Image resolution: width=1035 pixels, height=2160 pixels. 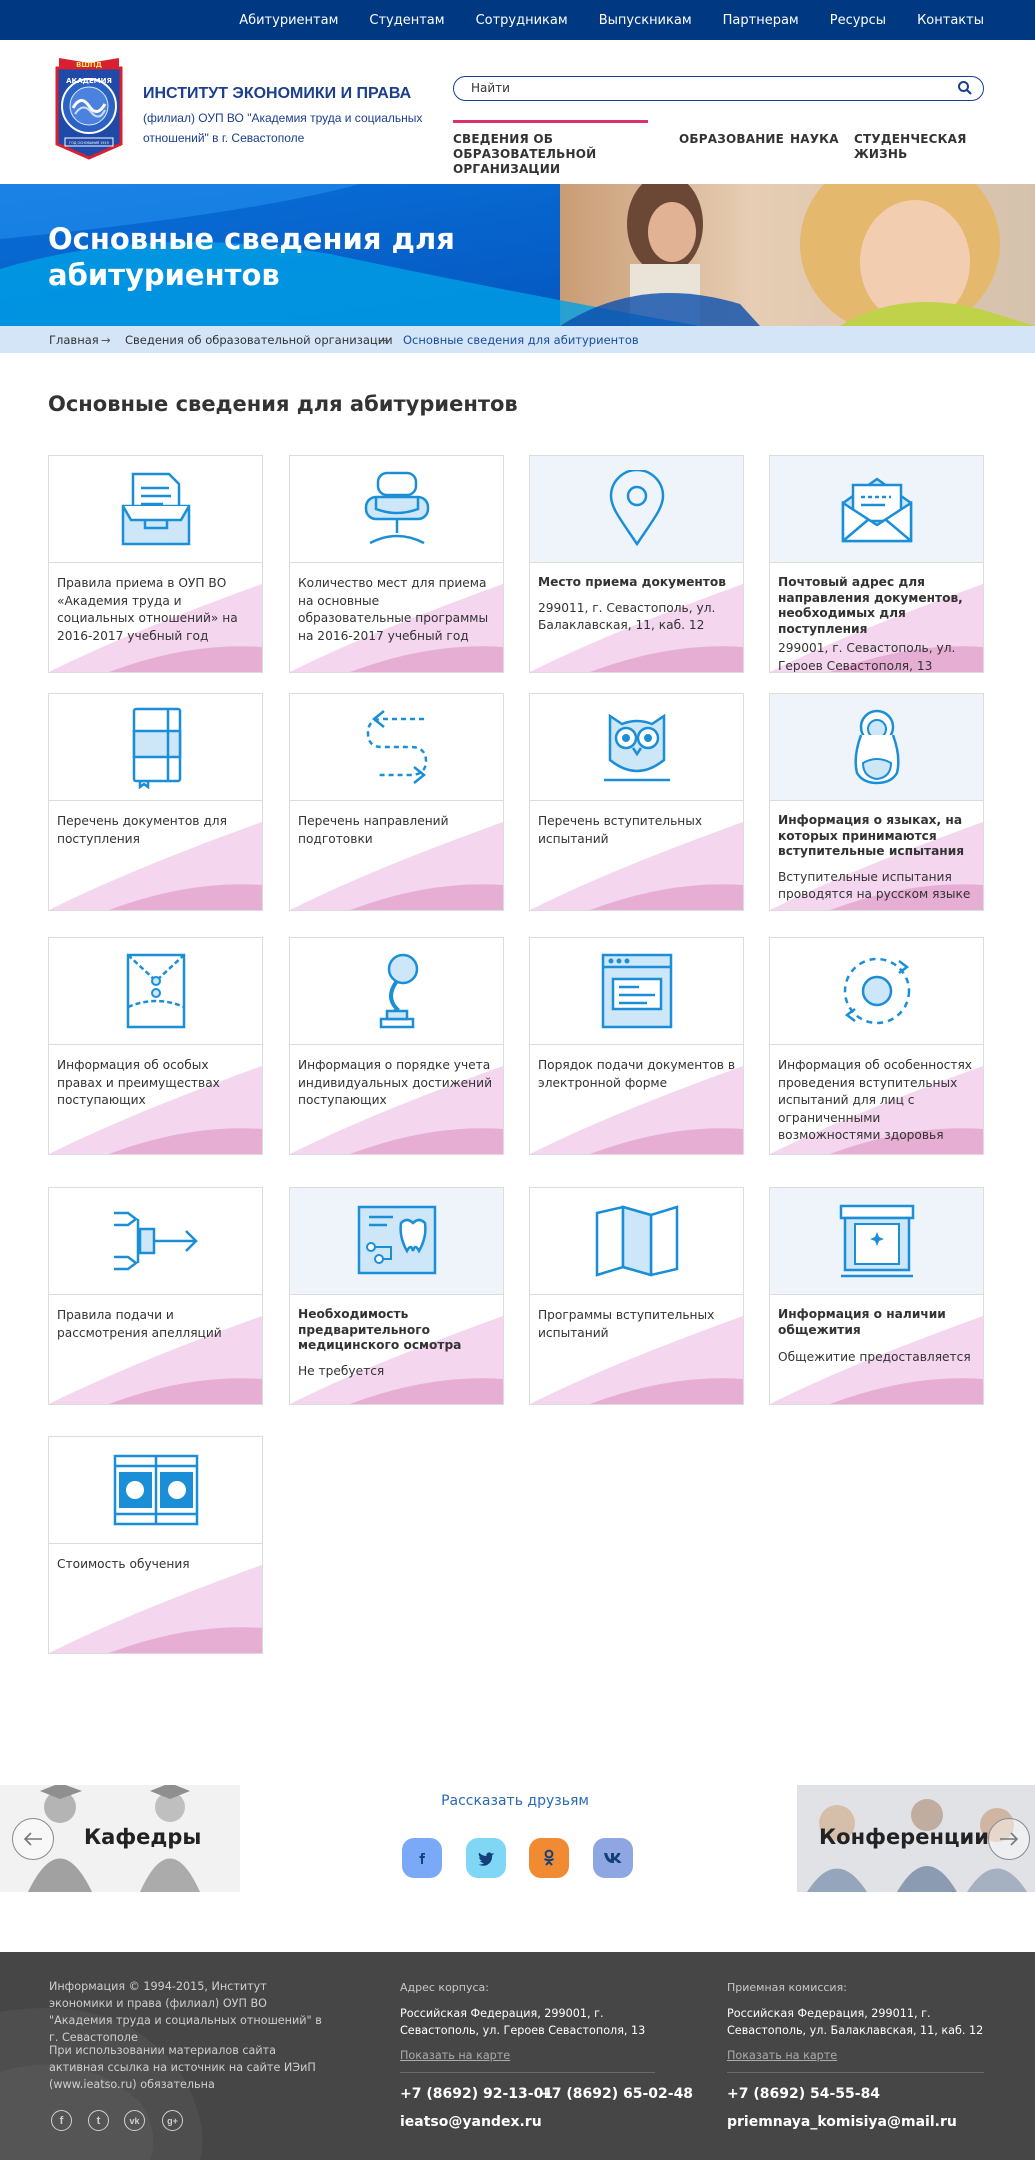 I want to click on search-input, so click(x=706, y=88).